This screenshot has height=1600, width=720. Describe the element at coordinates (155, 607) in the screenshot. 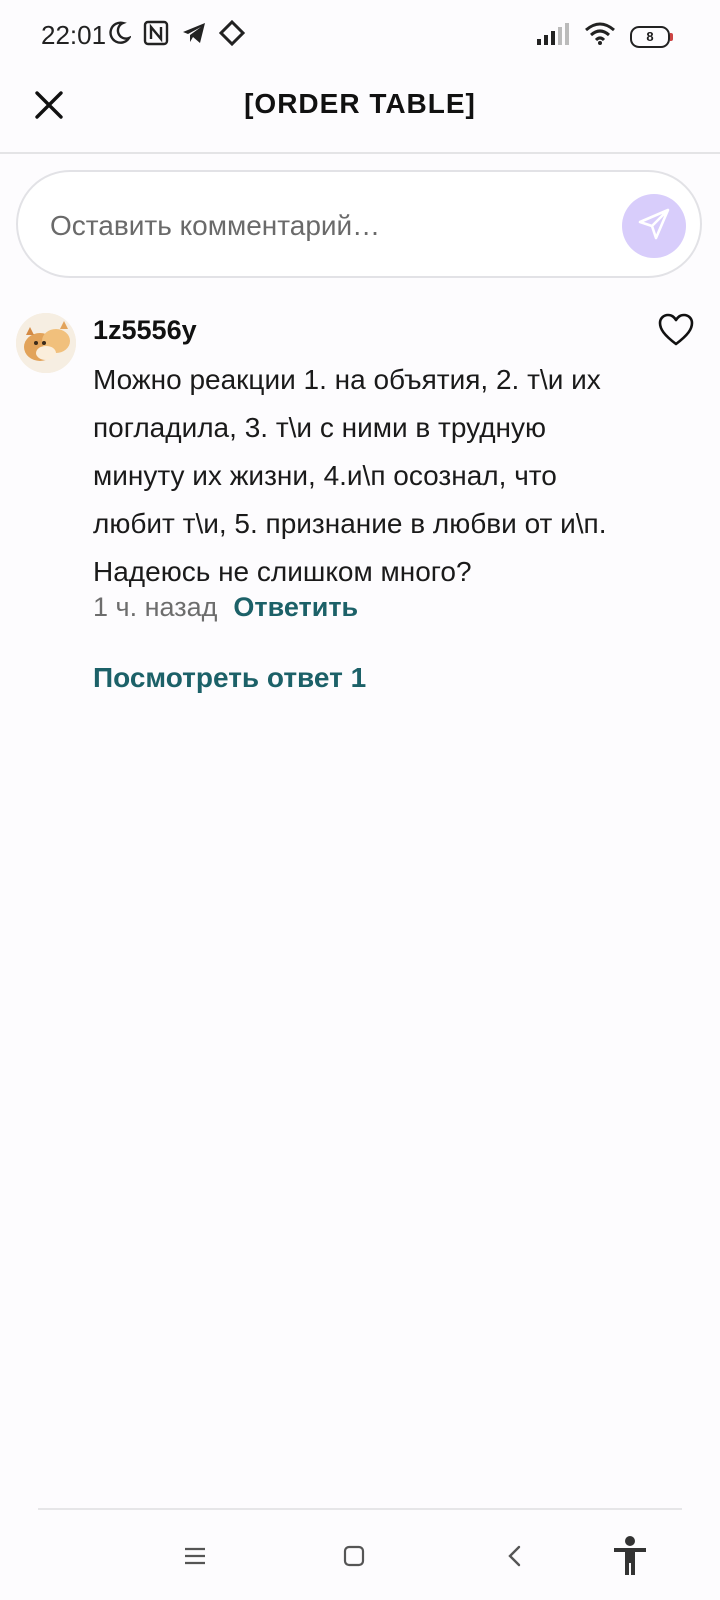

I see `comment-time: 1 ч. назад` at that location.